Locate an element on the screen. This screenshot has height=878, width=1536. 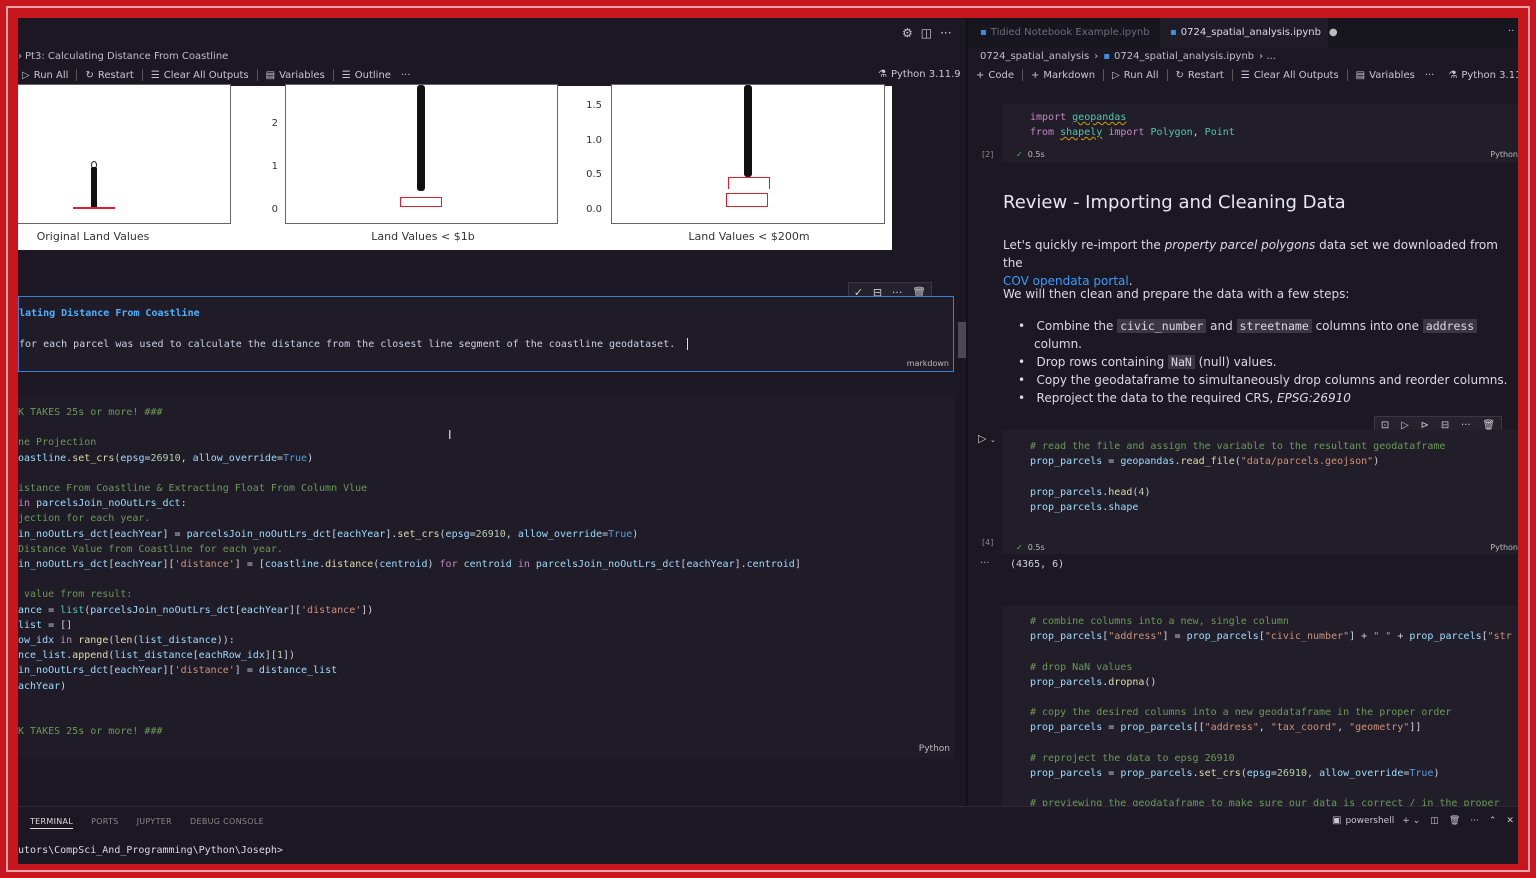
text-cursor-ibeam: I is located at coordinates (450, 435).